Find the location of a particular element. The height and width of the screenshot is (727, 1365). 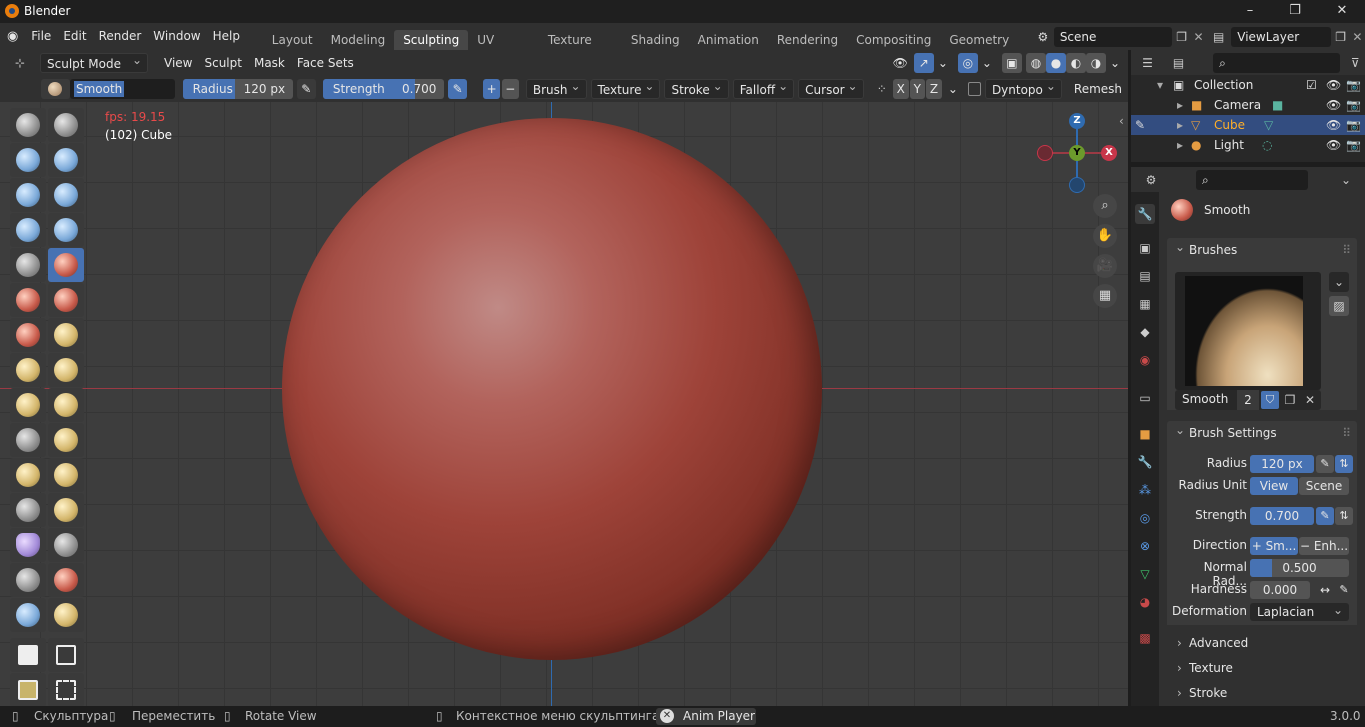

tool-draw-face-sets is located at coordinates (66, 580).